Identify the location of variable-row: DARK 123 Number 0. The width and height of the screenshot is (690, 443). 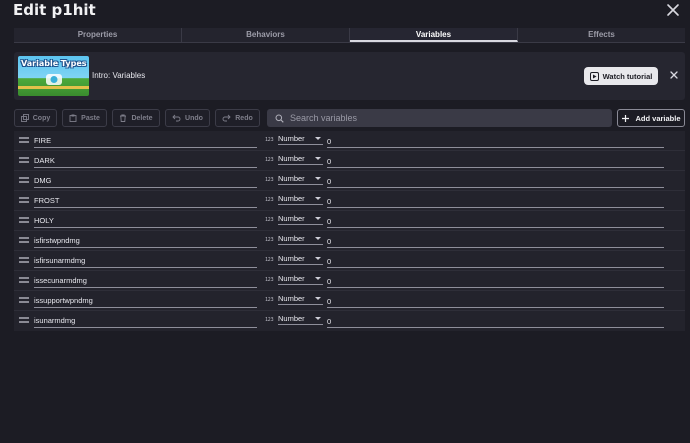
(349, 161).